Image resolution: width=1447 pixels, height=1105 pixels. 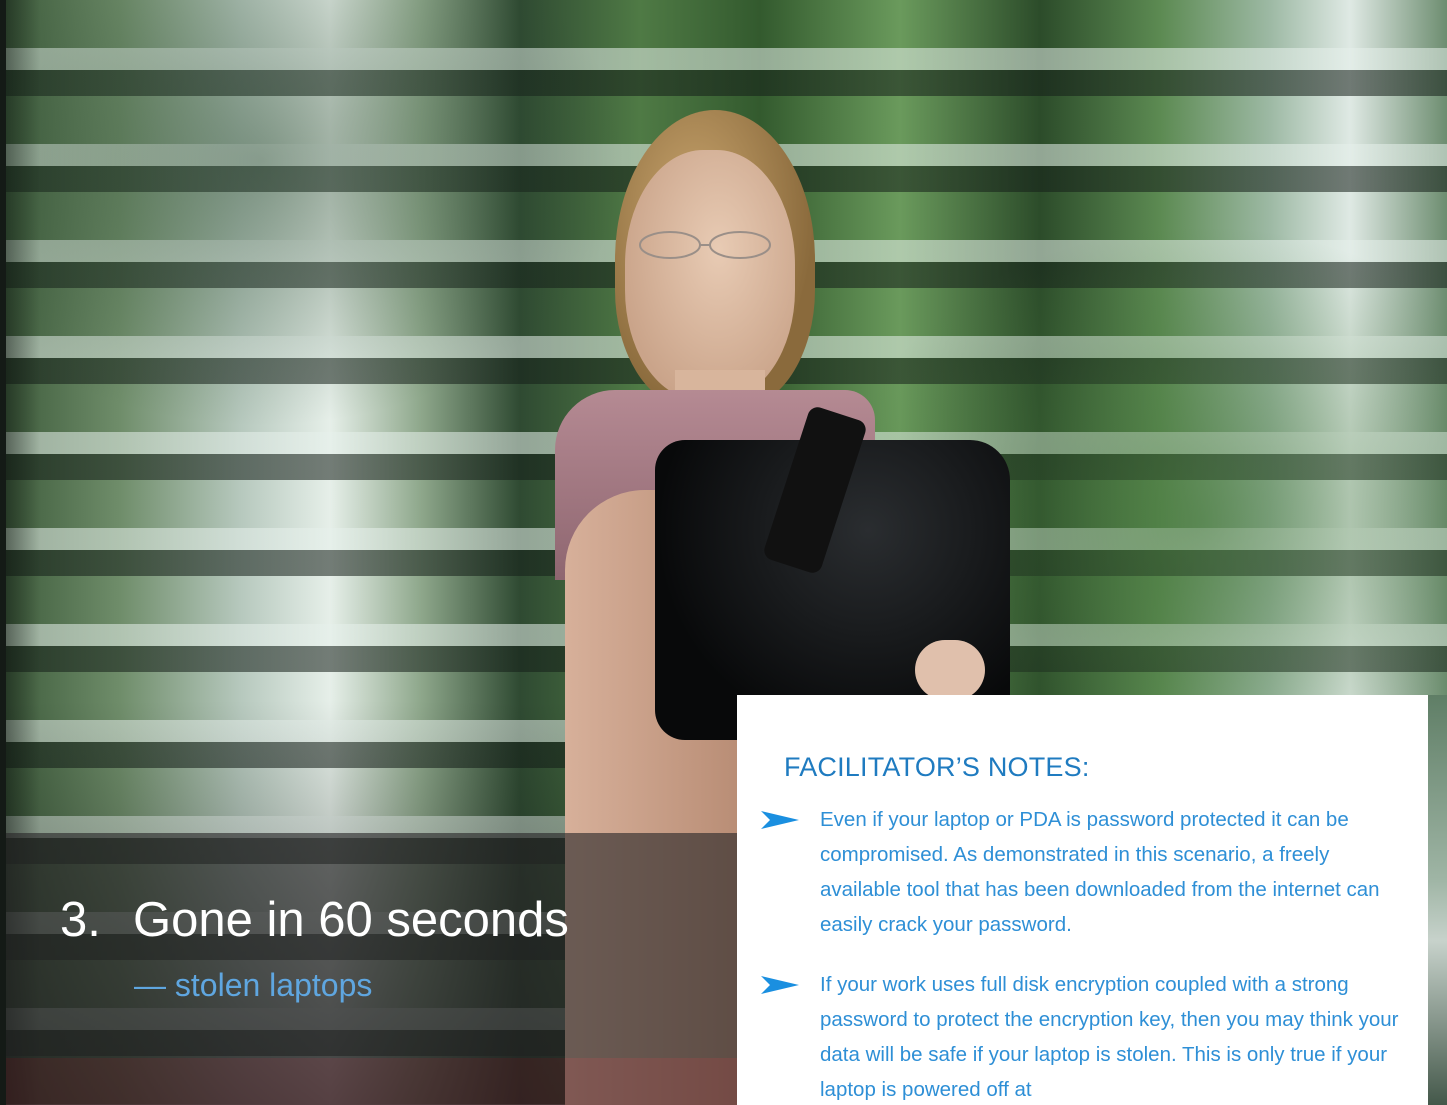 I want to click on slide-title-text: Gone in 60 seconds, so click(x=351, y=920).